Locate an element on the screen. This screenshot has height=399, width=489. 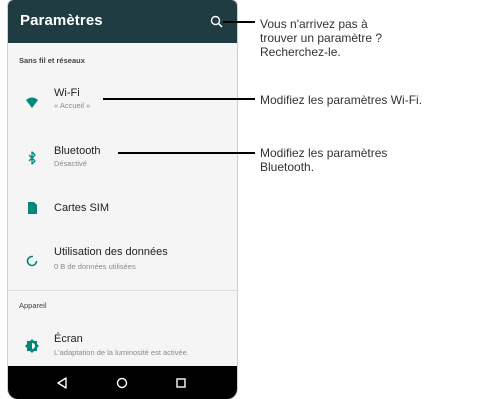
home-button is located at coordinates (122, 383).